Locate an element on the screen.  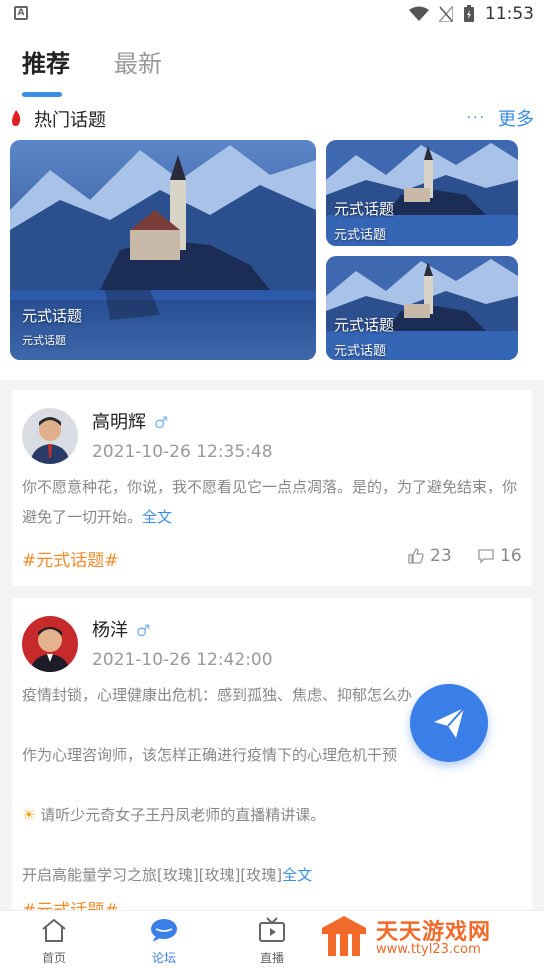
nav-live: 直播 is located at coordinates (272, 941).